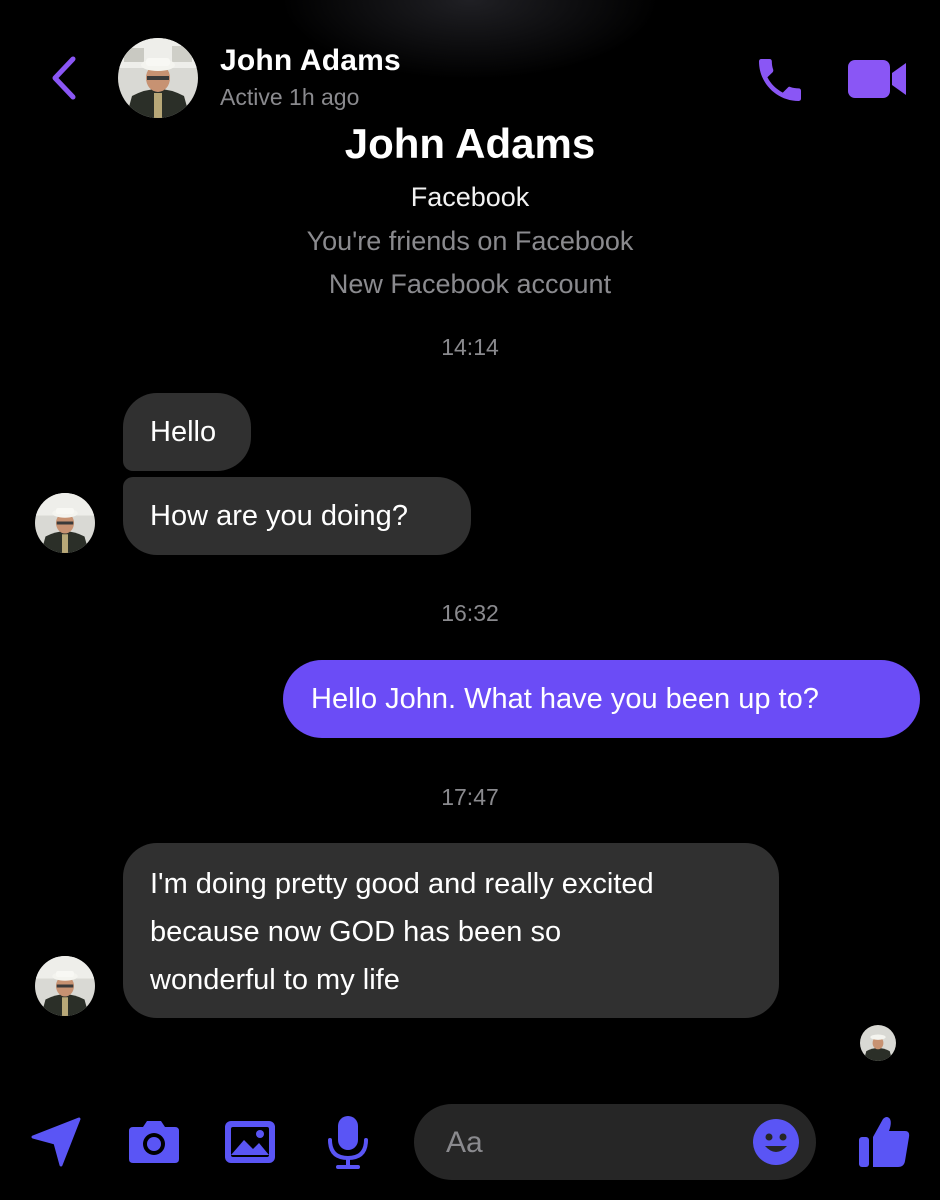 This screenshot has width=940, height=1200. I want to click on voice-message-button, so click(348, 1142).